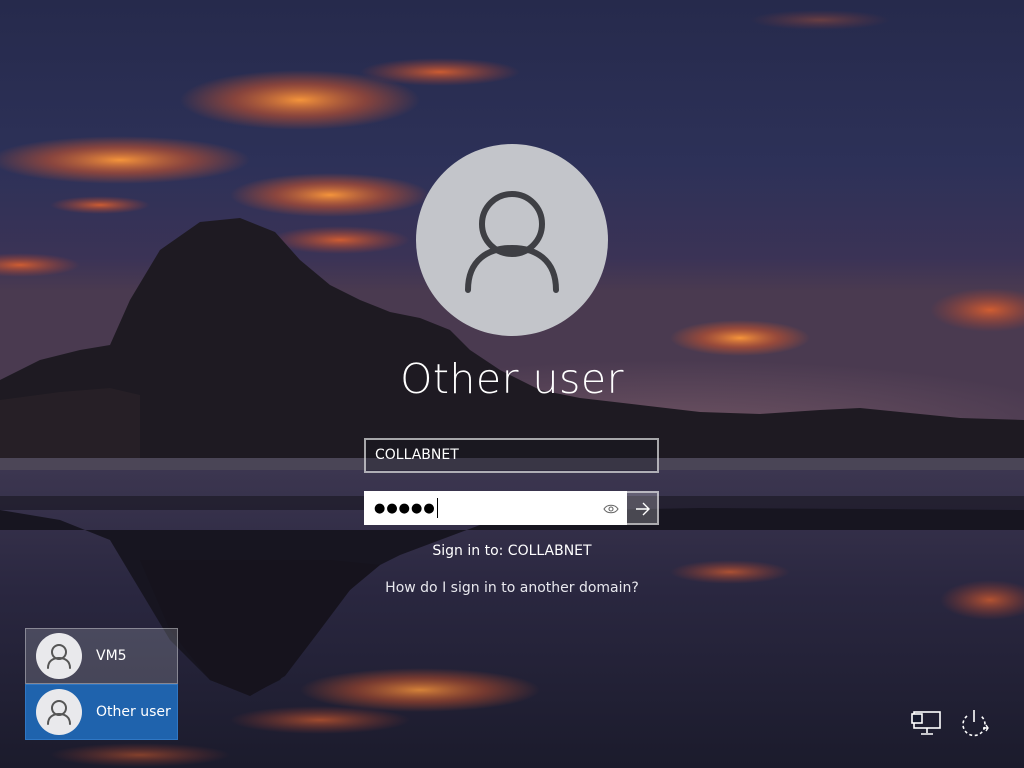  Describe the element at coordinates (974, 723) in the screenshot. I see `power-icon` at that location.